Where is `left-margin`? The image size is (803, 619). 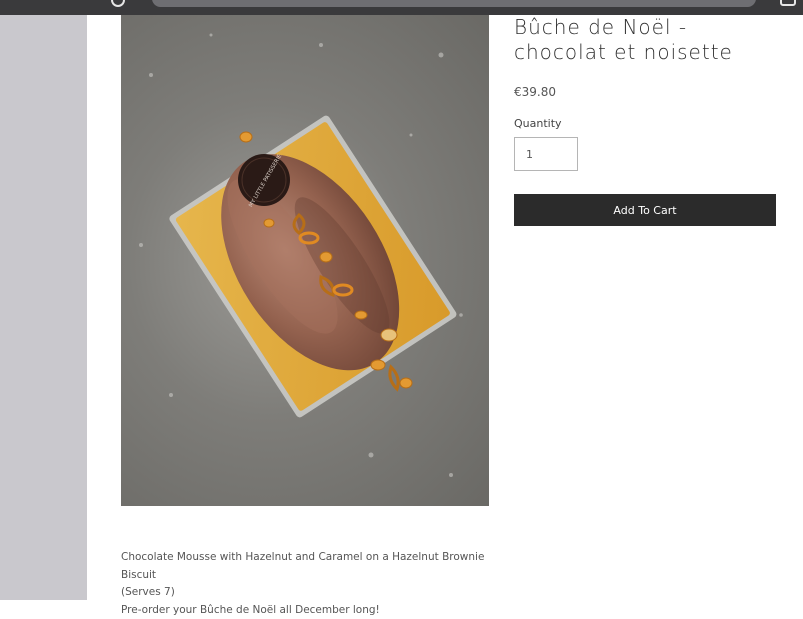
left-margin is located at coordinates (43, 307).